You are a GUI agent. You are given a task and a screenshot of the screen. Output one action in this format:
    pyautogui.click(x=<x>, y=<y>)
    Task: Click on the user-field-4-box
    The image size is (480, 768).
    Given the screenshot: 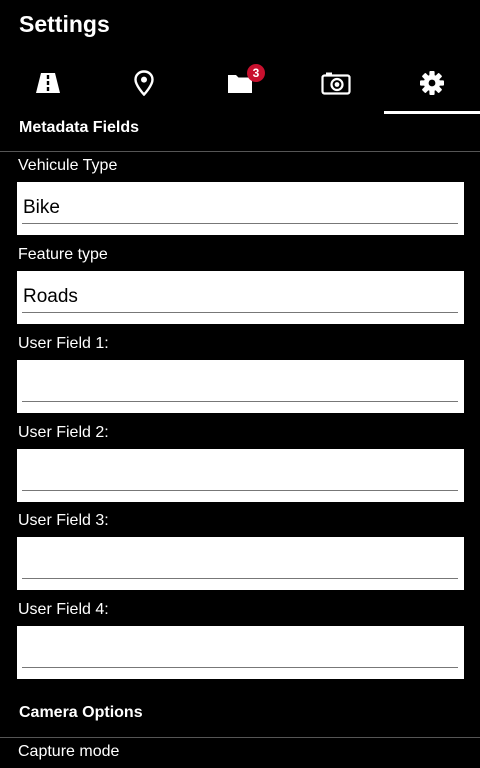 What is the action you would take?
    pyautogui.click(x=240, y=652)
    